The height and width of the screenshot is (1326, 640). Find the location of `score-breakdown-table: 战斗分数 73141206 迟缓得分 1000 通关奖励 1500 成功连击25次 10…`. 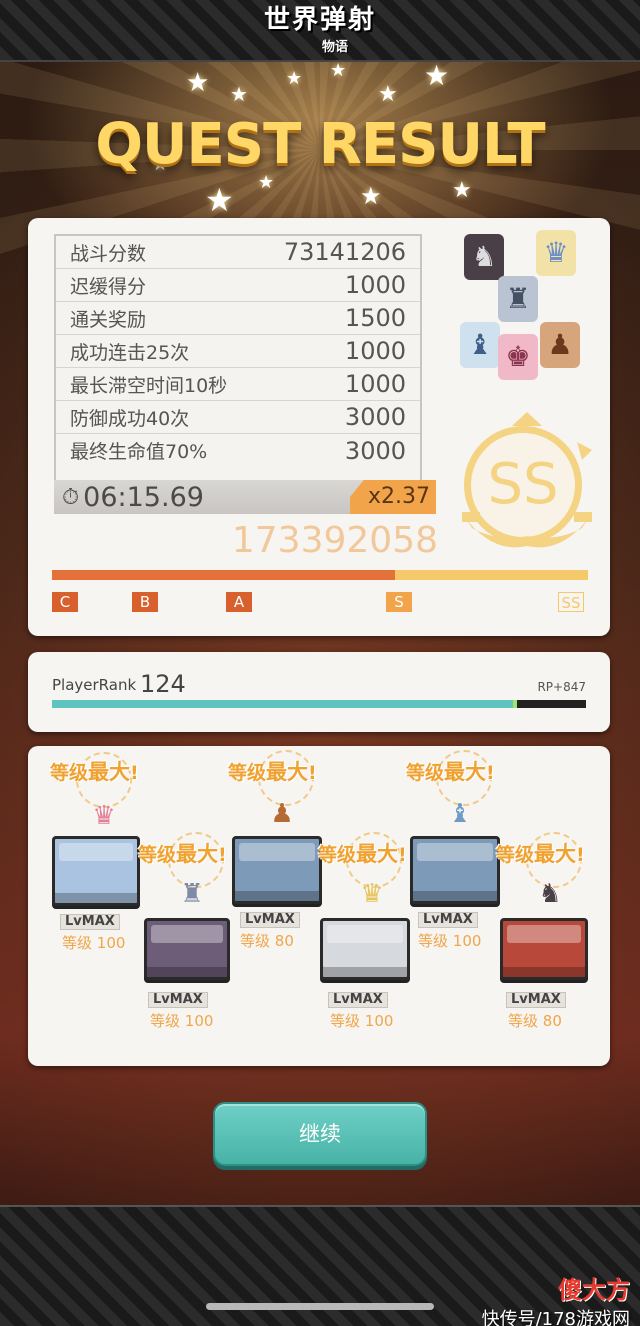

score-breakdown-table: 战斗分数 73141206 迟缓得分 1000 通关奖励 1500 成功连击25次 10… is located at coordinates (238, 359).